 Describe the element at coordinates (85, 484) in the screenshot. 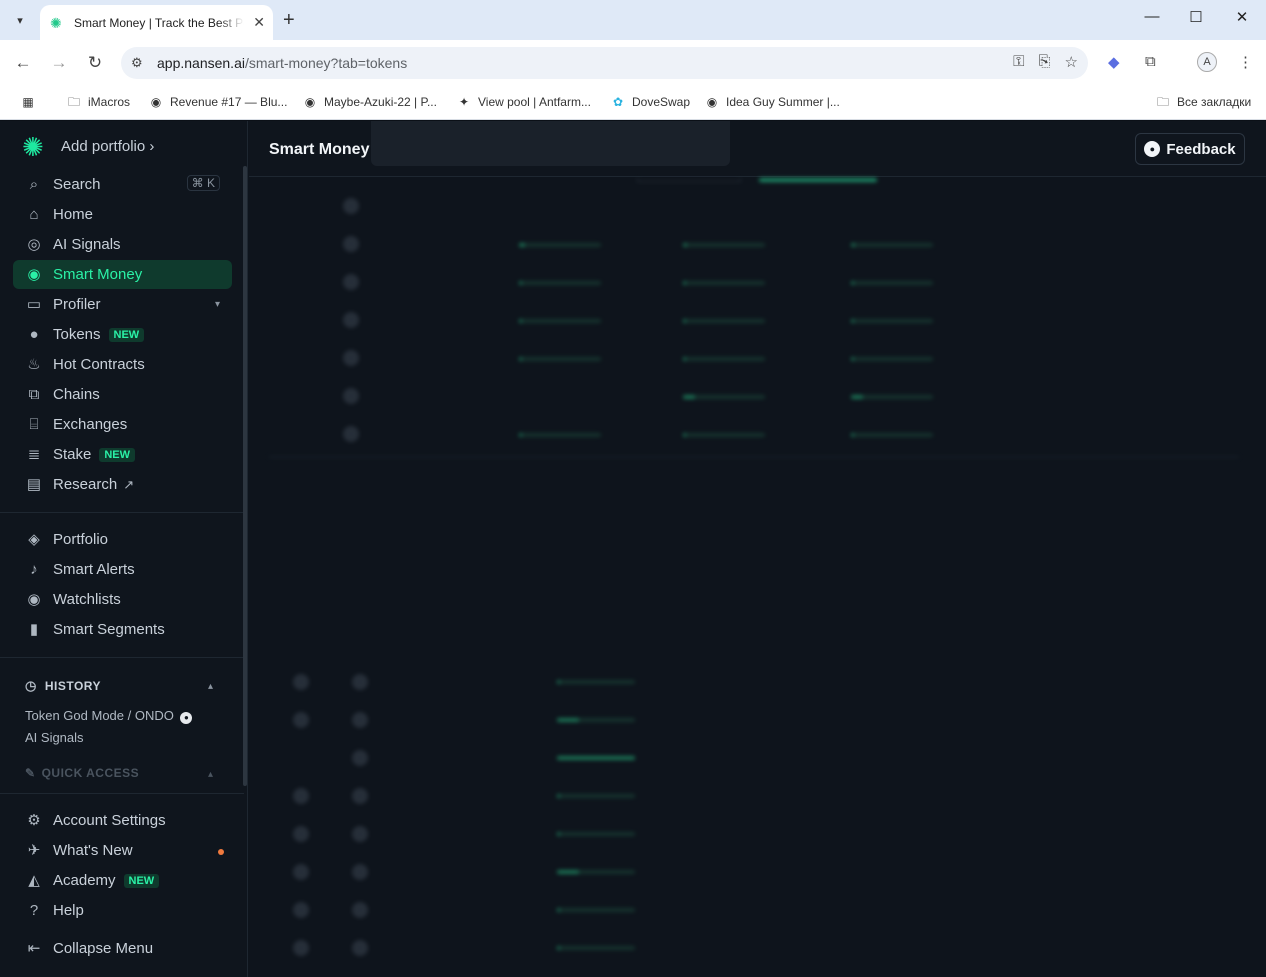

I see `sidebar-item-label: Research` at that location.